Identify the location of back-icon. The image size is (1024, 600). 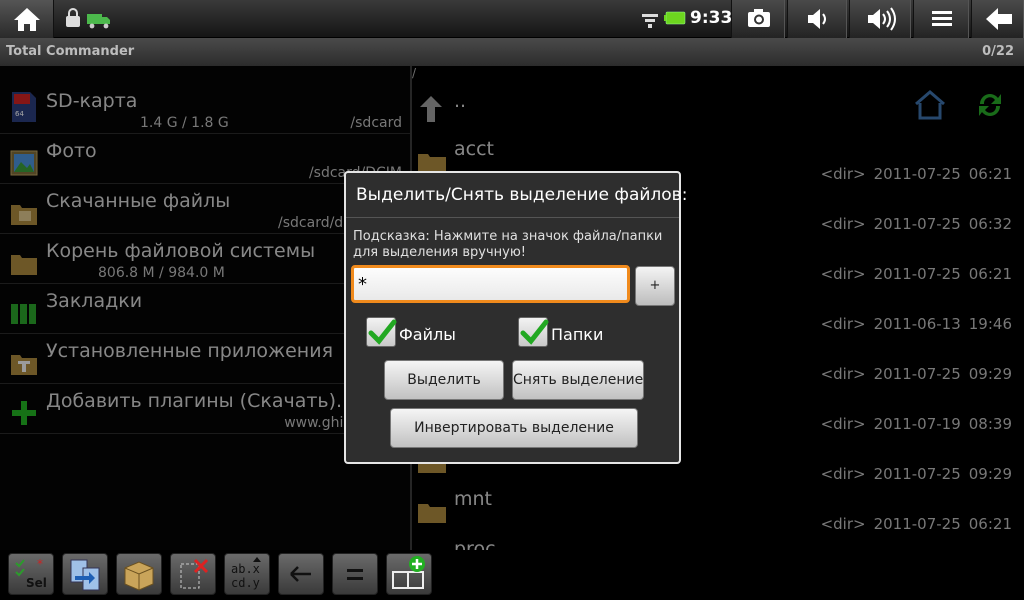
(999, 19).